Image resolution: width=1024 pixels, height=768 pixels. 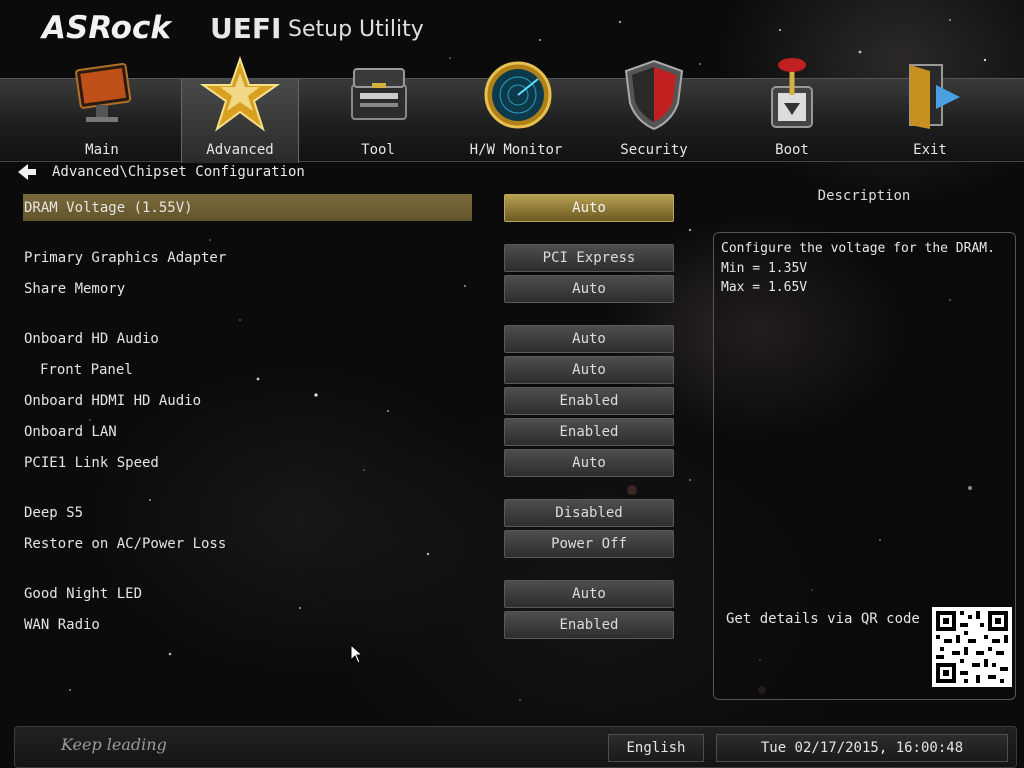 I want to click on setting-row-good-night-led: Good Night LED Auto, so click(x=349, y=594).